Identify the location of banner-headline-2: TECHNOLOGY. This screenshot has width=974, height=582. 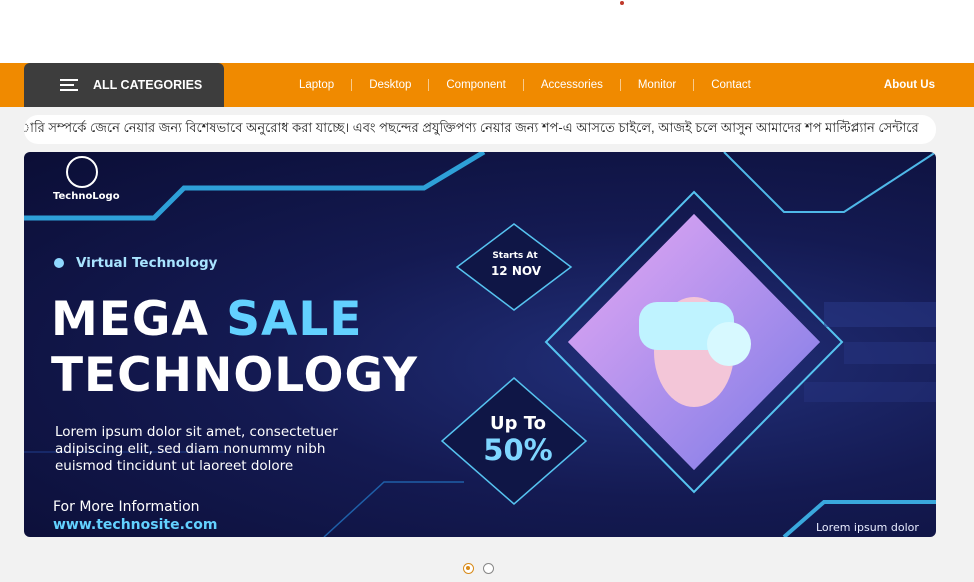
(235, 375).